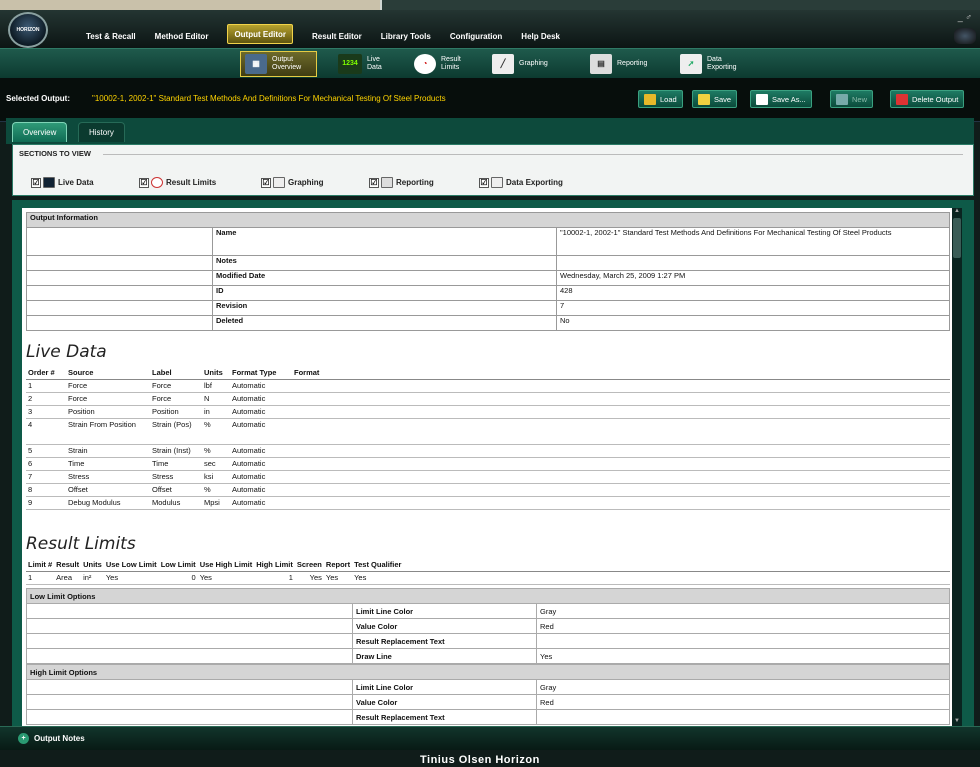 The image size is (980, 767). I want to click on cell: Stress, so click(176, 477).